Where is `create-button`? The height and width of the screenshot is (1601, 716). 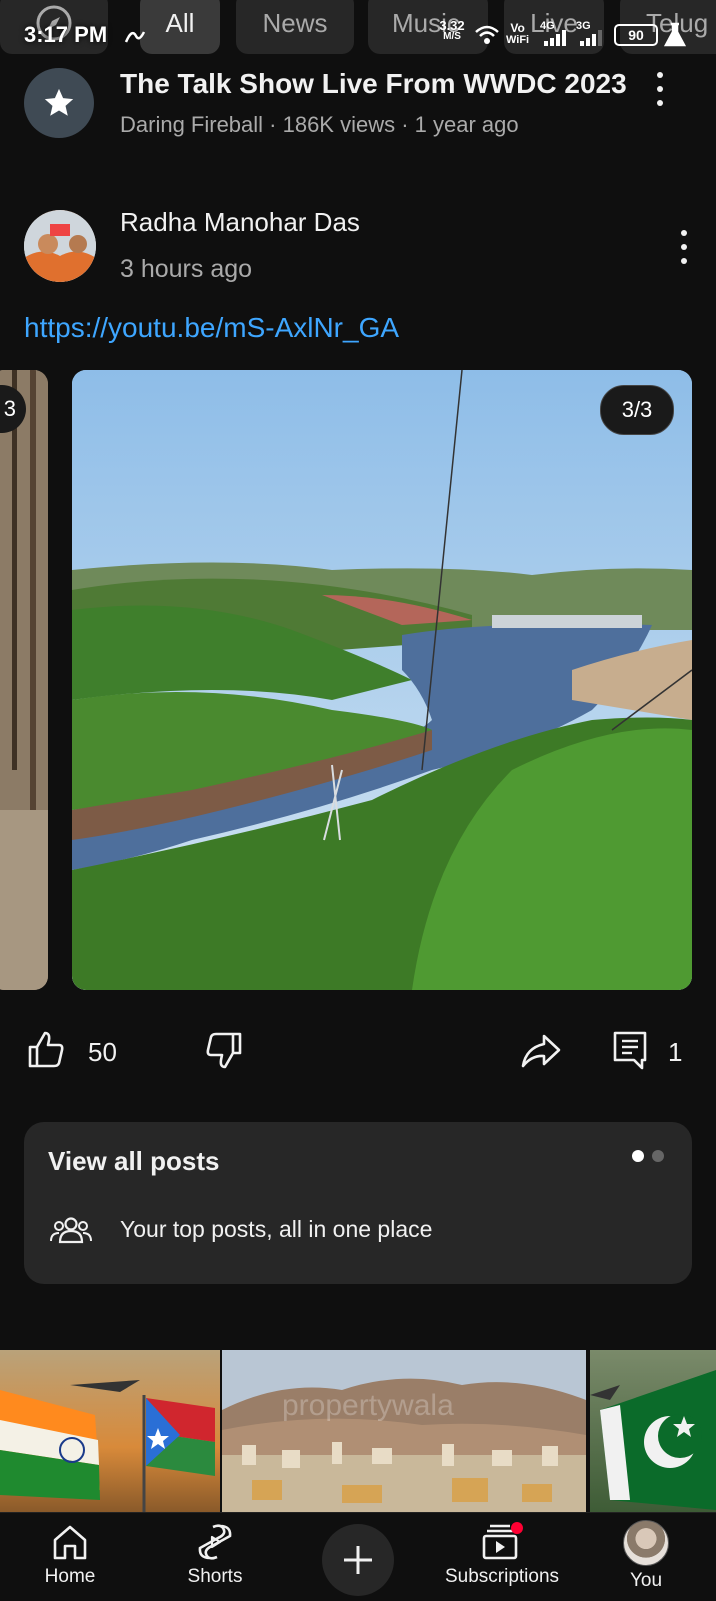 create-button is located at coordinates (358, 1560).